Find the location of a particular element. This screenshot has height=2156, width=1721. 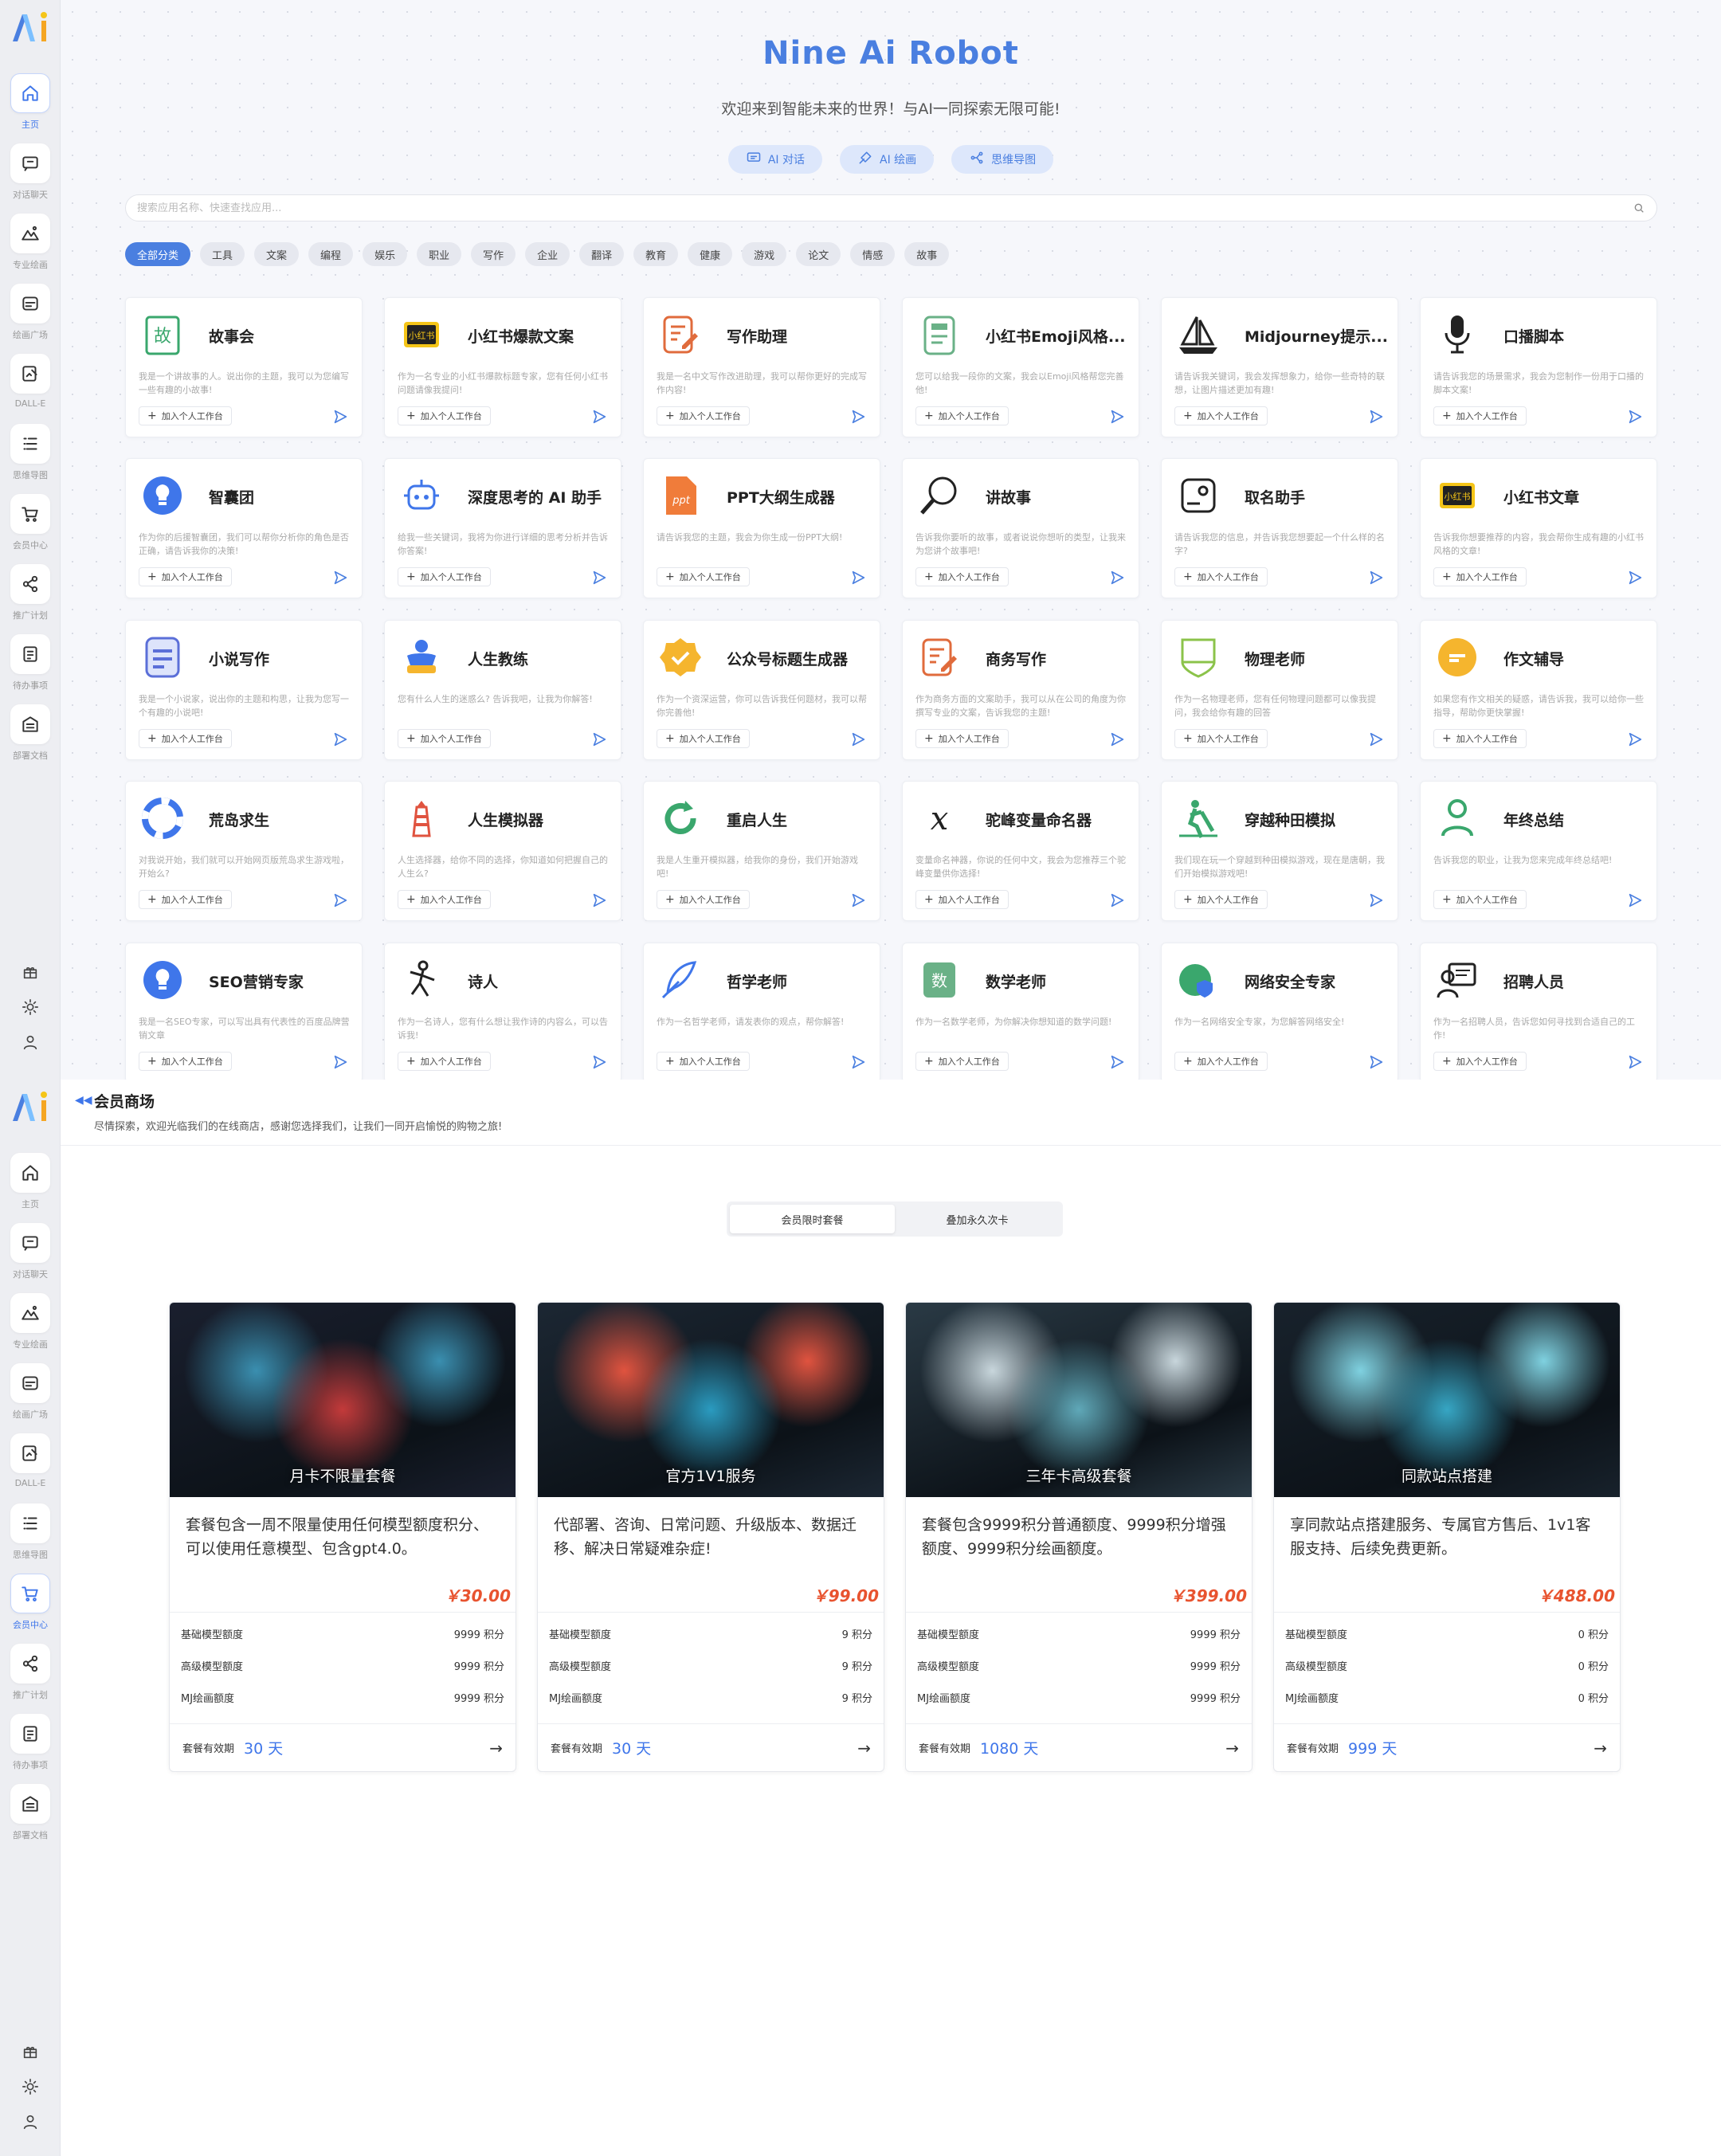

gift-icon is located at coordinates (30, 972).